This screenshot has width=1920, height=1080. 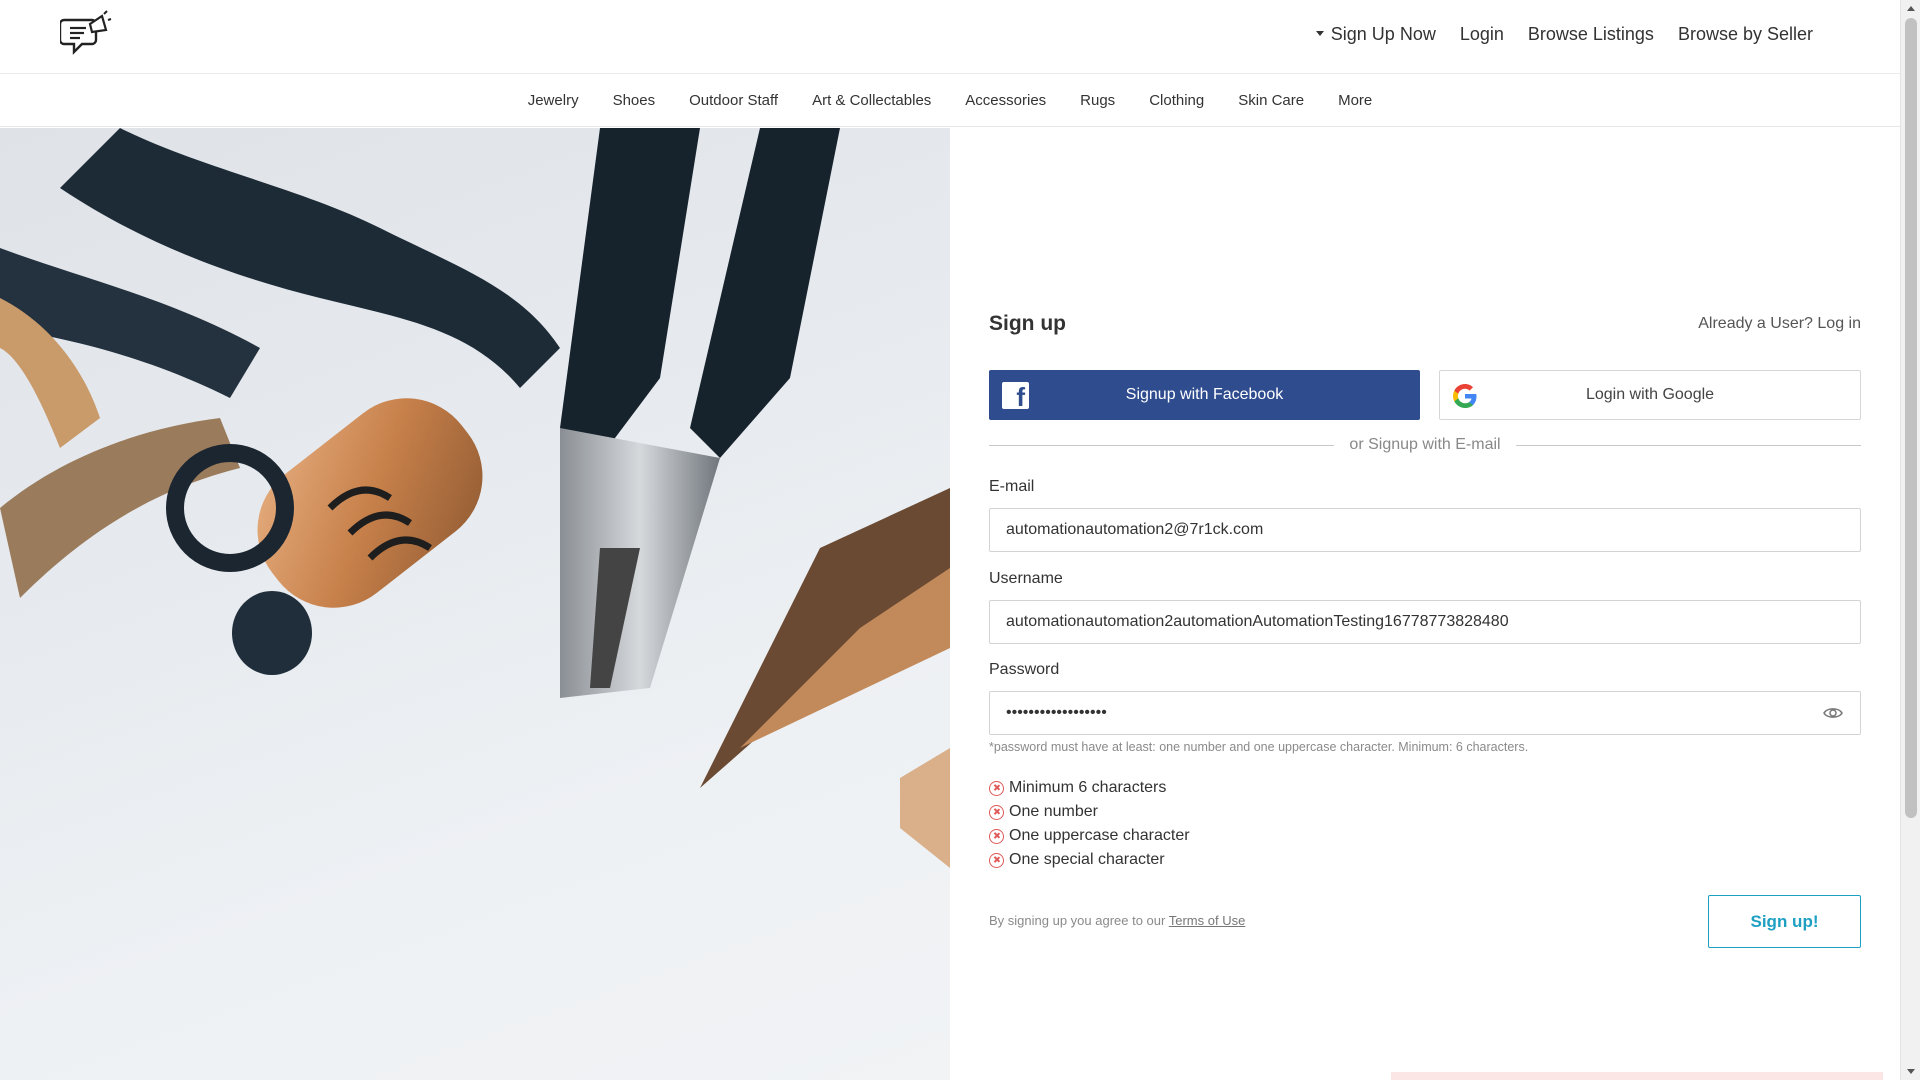 I want to click on scroll-up-arrow-icon, so click(x=1911, y=8).